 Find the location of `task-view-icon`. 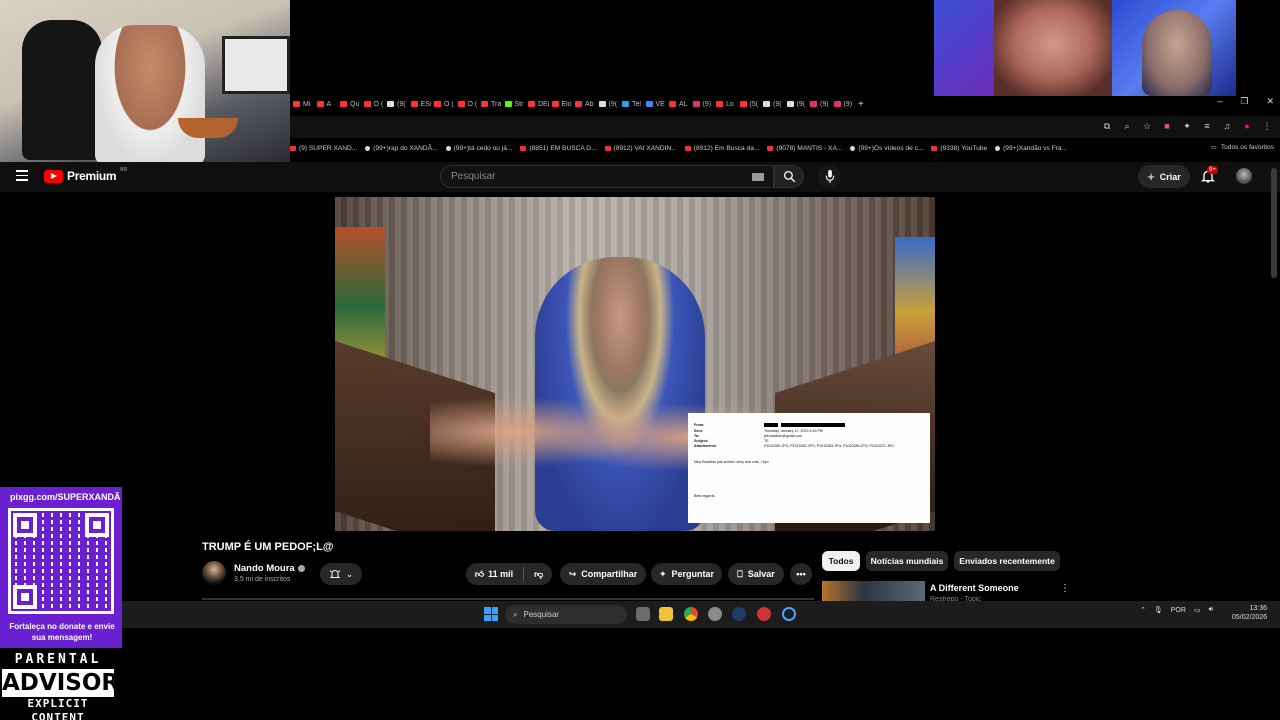

task-view-icon is located at coordinates (643, 614).